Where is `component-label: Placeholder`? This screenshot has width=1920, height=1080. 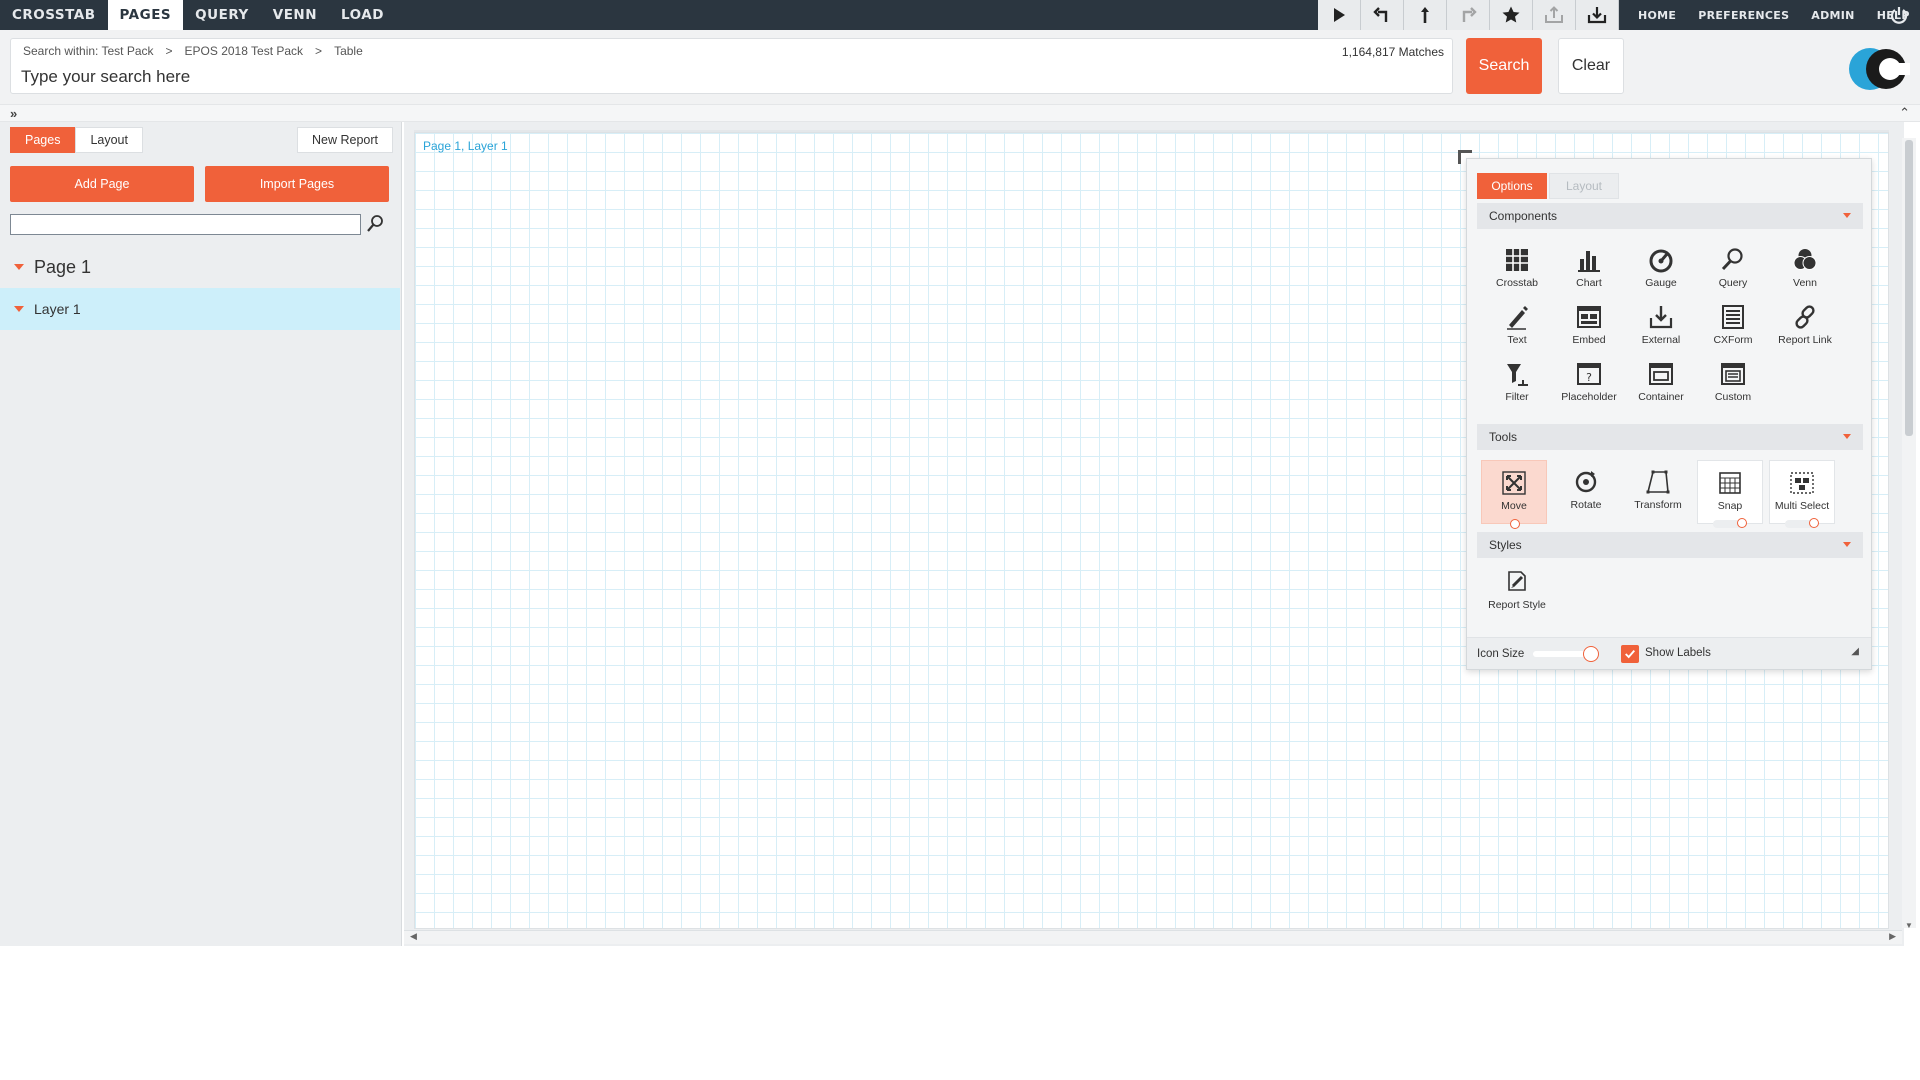 component-label: Placeholder is located at coordinates (1589, 397).